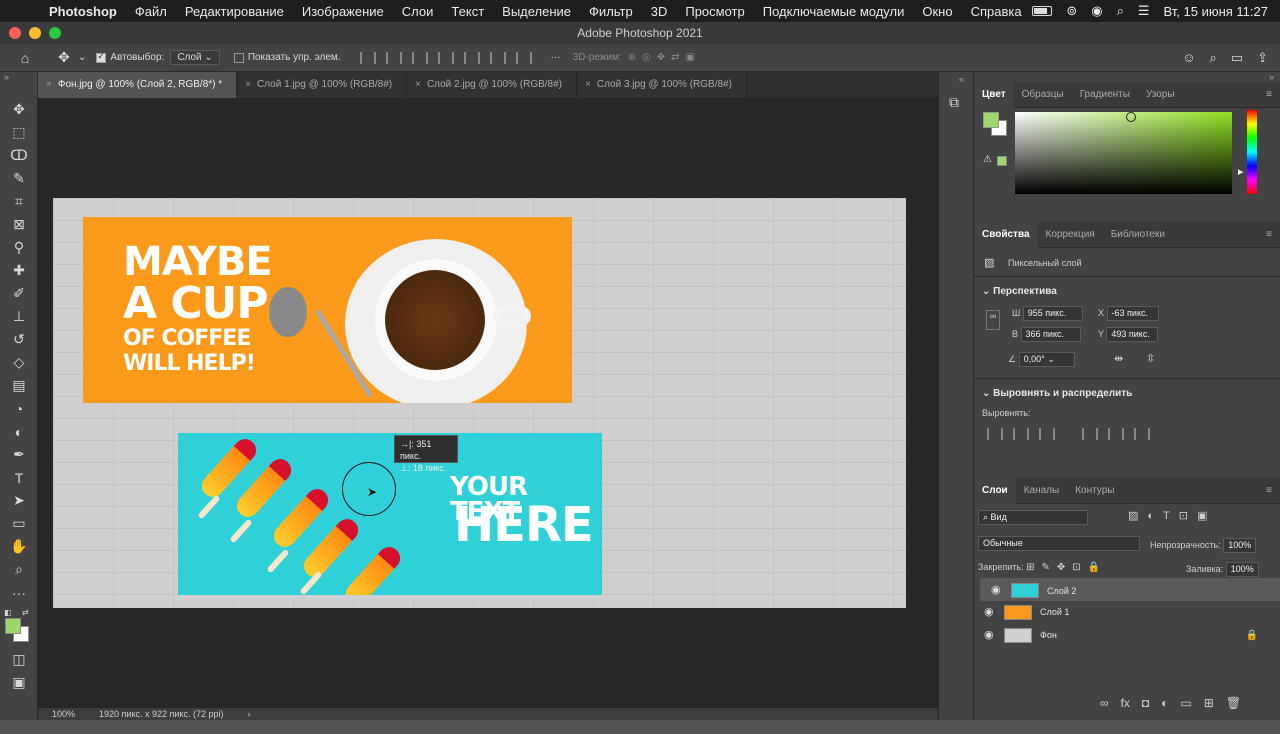 This screenshot has height=734, width=1280. I want to click on swap-colors-icon: ⇄, so click(25, 612).